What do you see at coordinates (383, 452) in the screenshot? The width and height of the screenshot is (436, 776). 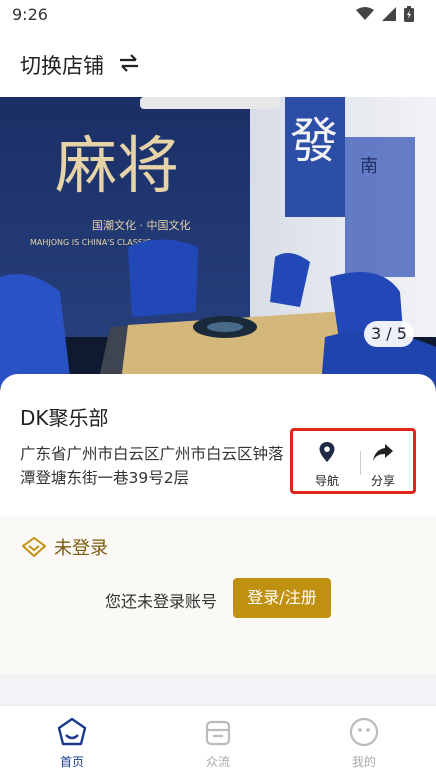 I see `share-arrow-icon` at bounding box center [383, 452].